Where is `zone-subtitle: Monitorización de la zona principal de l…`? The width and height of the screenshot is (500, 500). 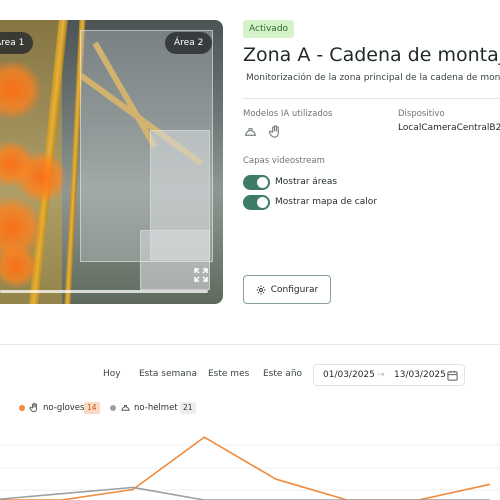 zone-subtitle: Monitorización de la zona principal de l… is located at coordinates (373, 78).